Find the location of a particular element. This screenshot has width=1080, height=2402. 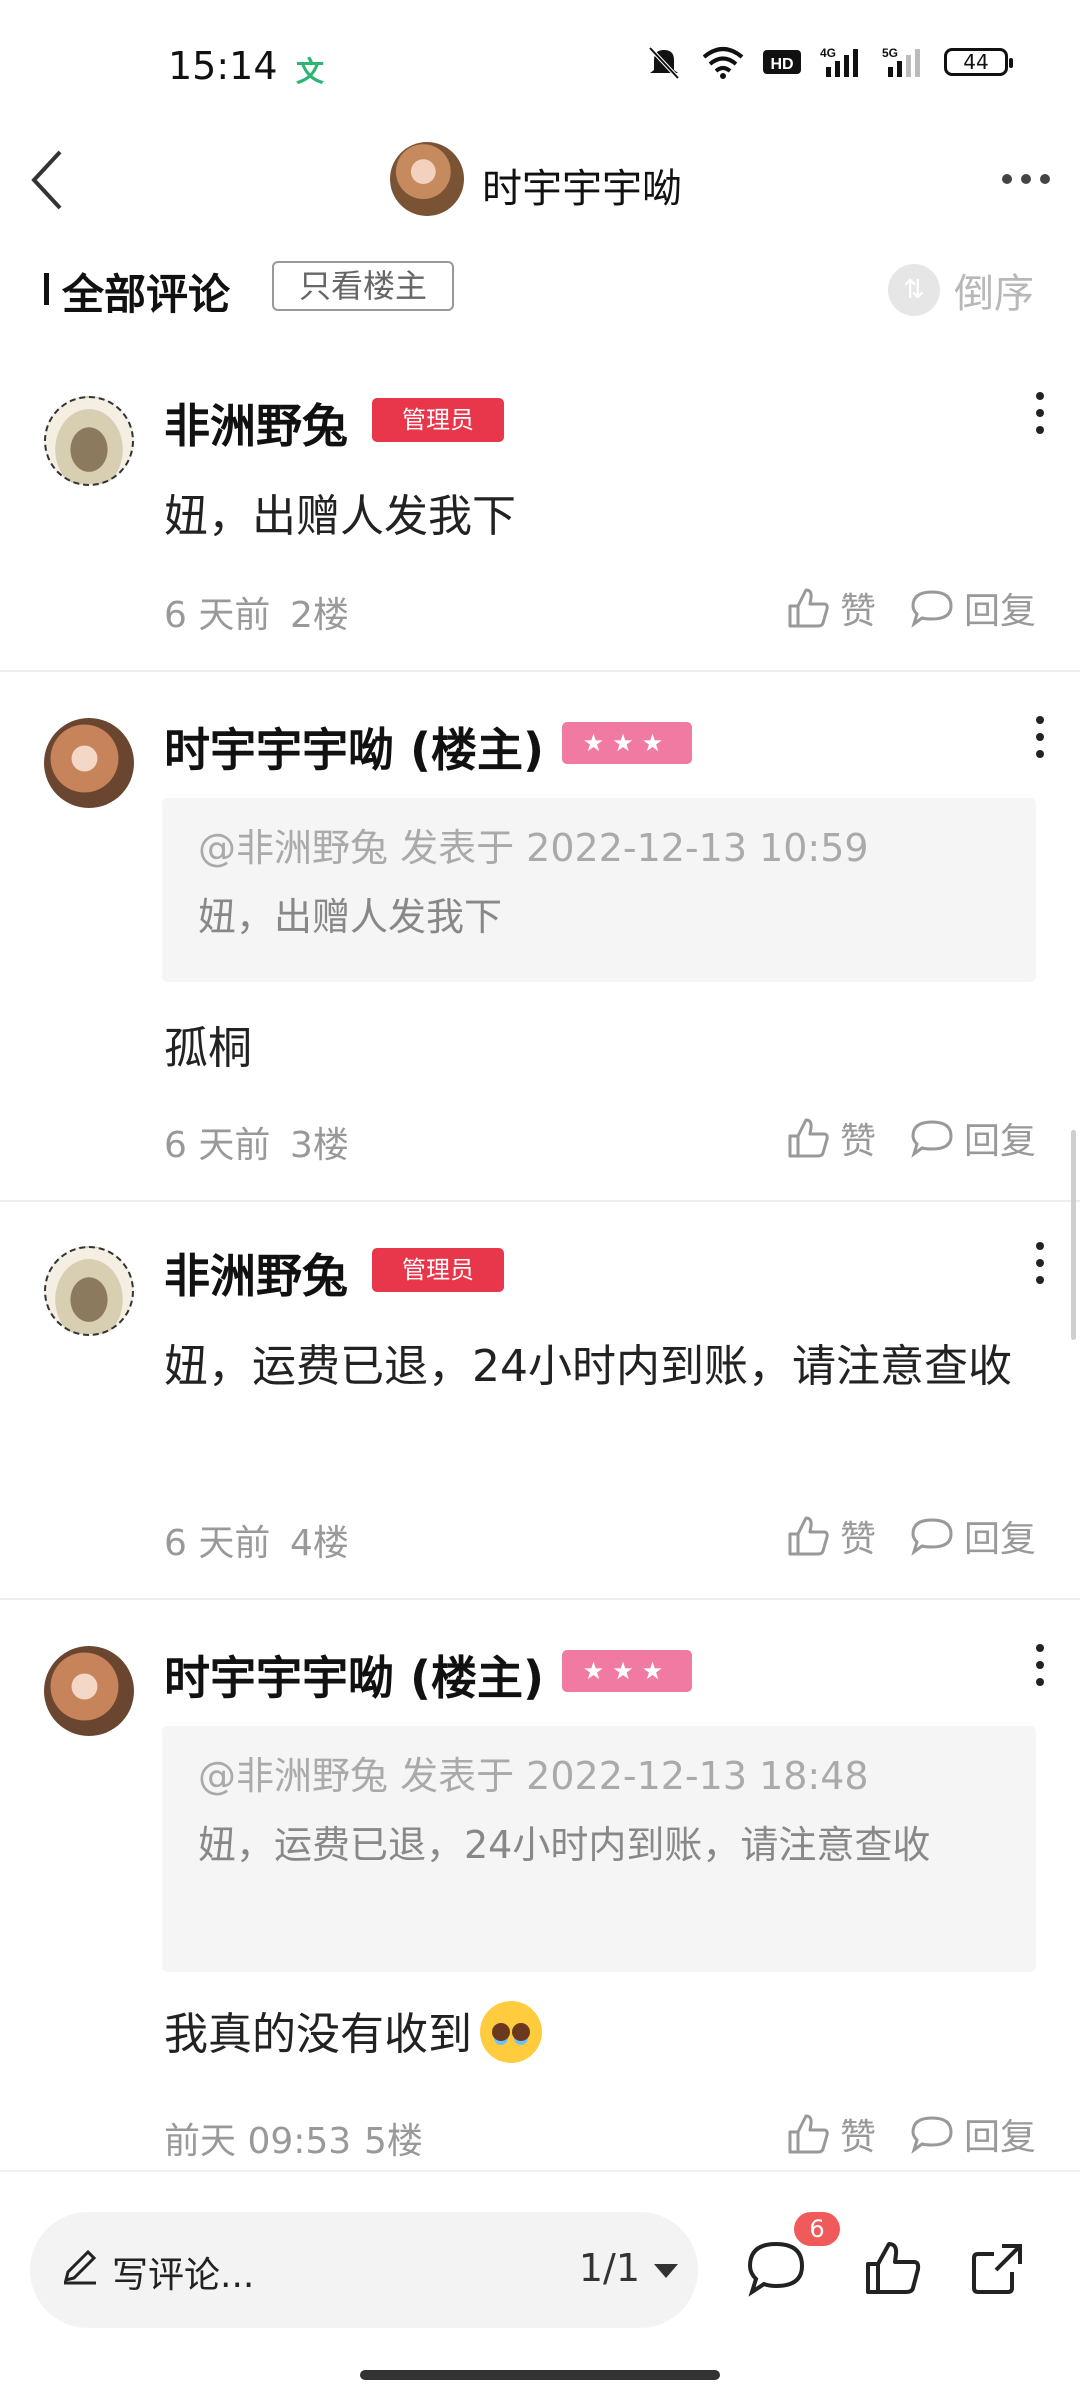

sort-label: 倒序 is located at coordinates (994, 294).